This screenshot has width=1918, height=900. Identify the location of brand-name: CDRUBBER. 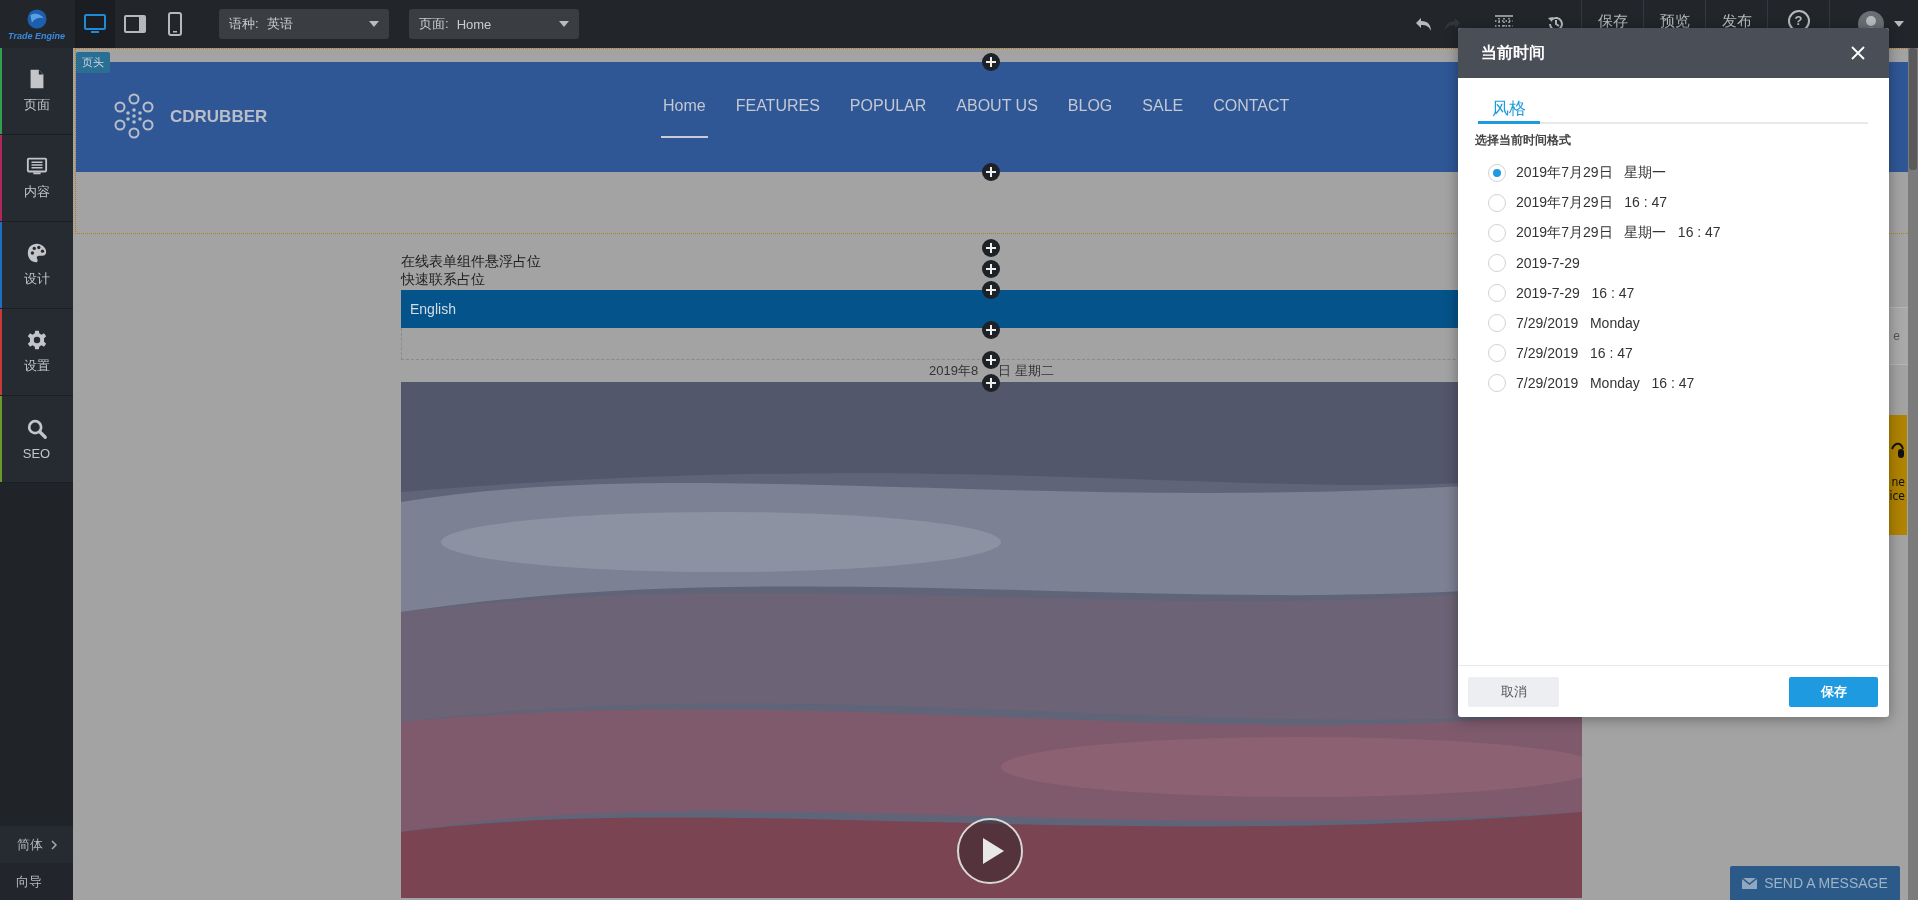
(219, 117).